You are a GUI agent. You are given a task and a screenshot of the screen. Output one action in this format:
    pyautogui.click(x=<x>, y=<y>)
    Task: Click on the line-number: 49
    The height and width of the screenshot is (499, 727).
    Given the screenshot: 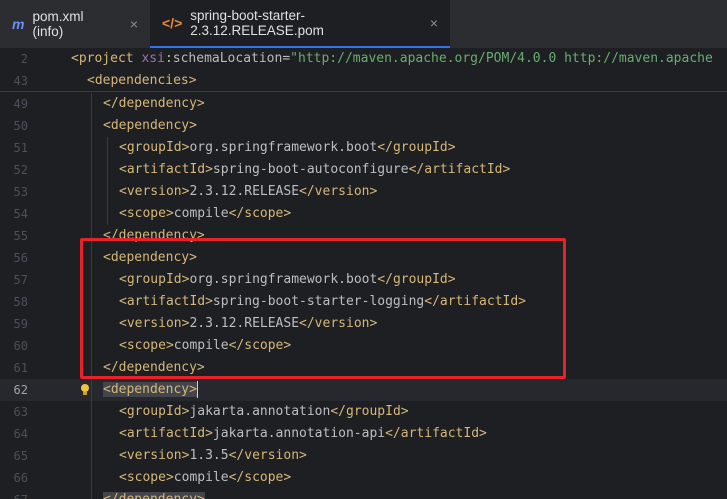 What is the action you would take?
    pyautogui.click(x=14, y=104)
    